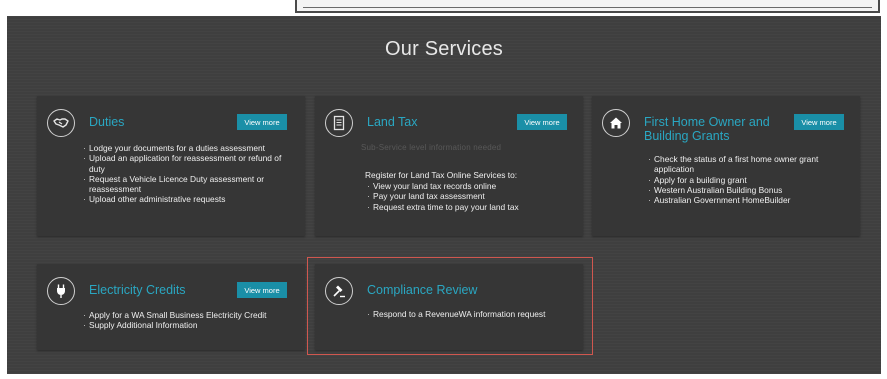  What do you see at coordinates (474, 186) in the screenshot?
I see `list-item: View your land tax records online` at bounding box center [474, 186].